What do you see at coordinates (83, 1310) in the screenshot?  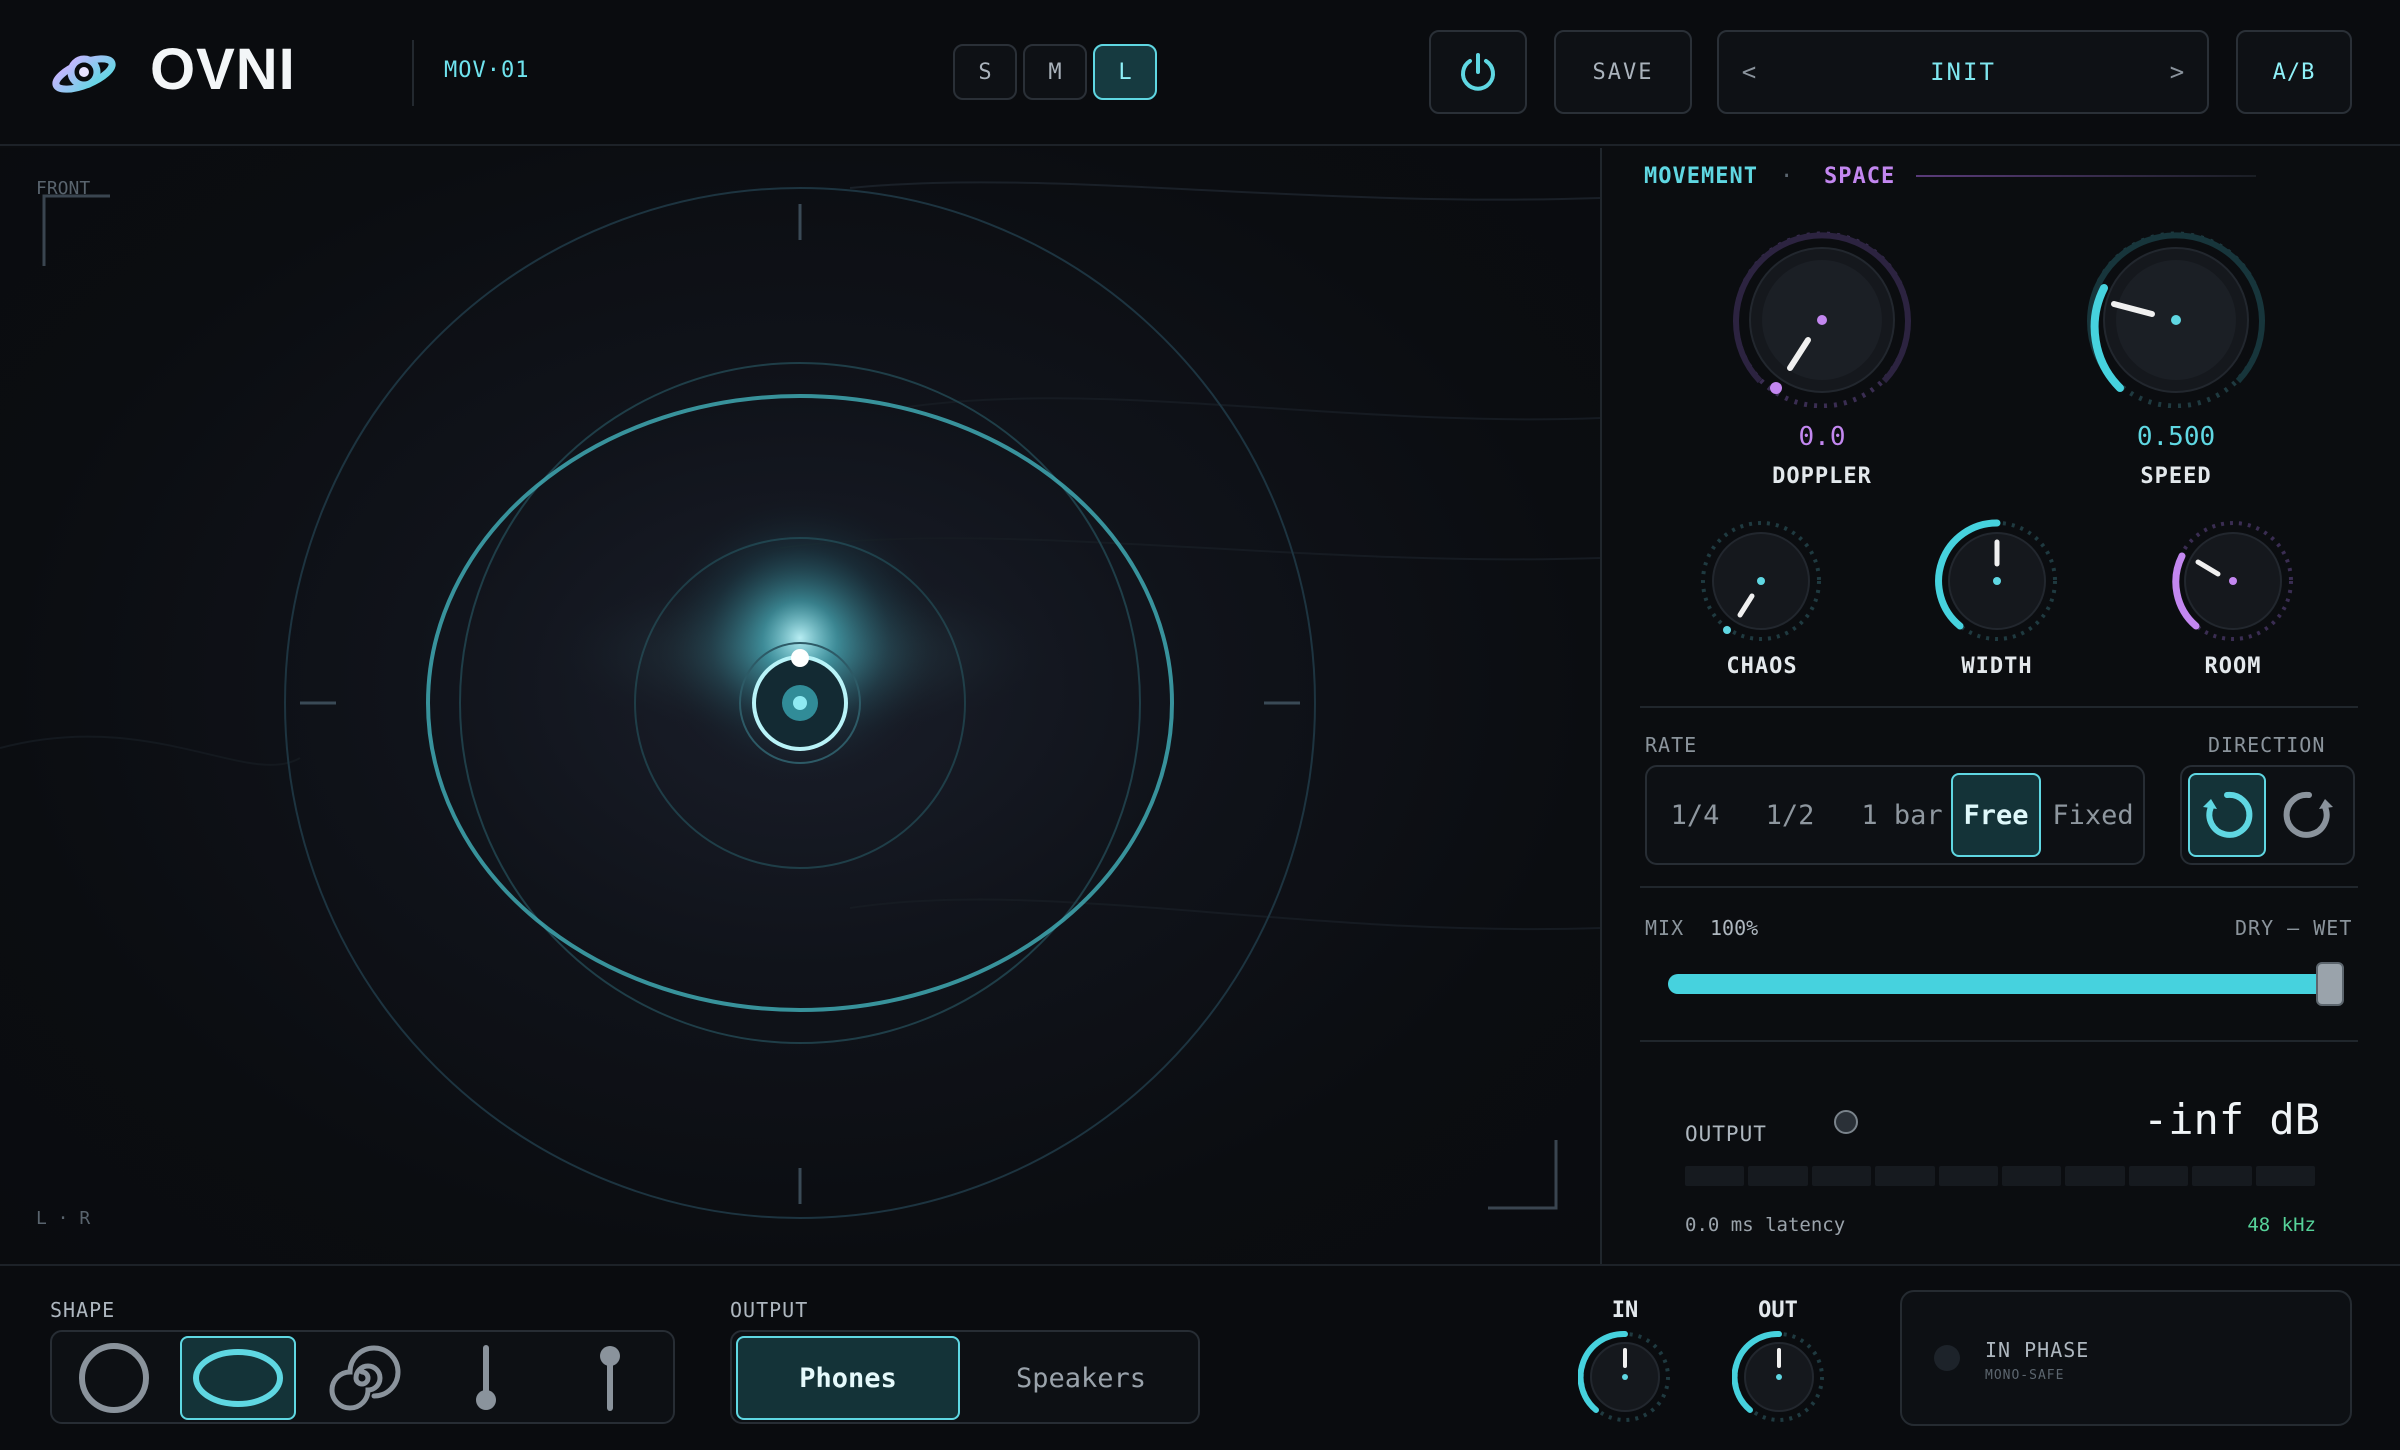 I see `shape-label: SHAPE` at bounding box center [83, 1310].